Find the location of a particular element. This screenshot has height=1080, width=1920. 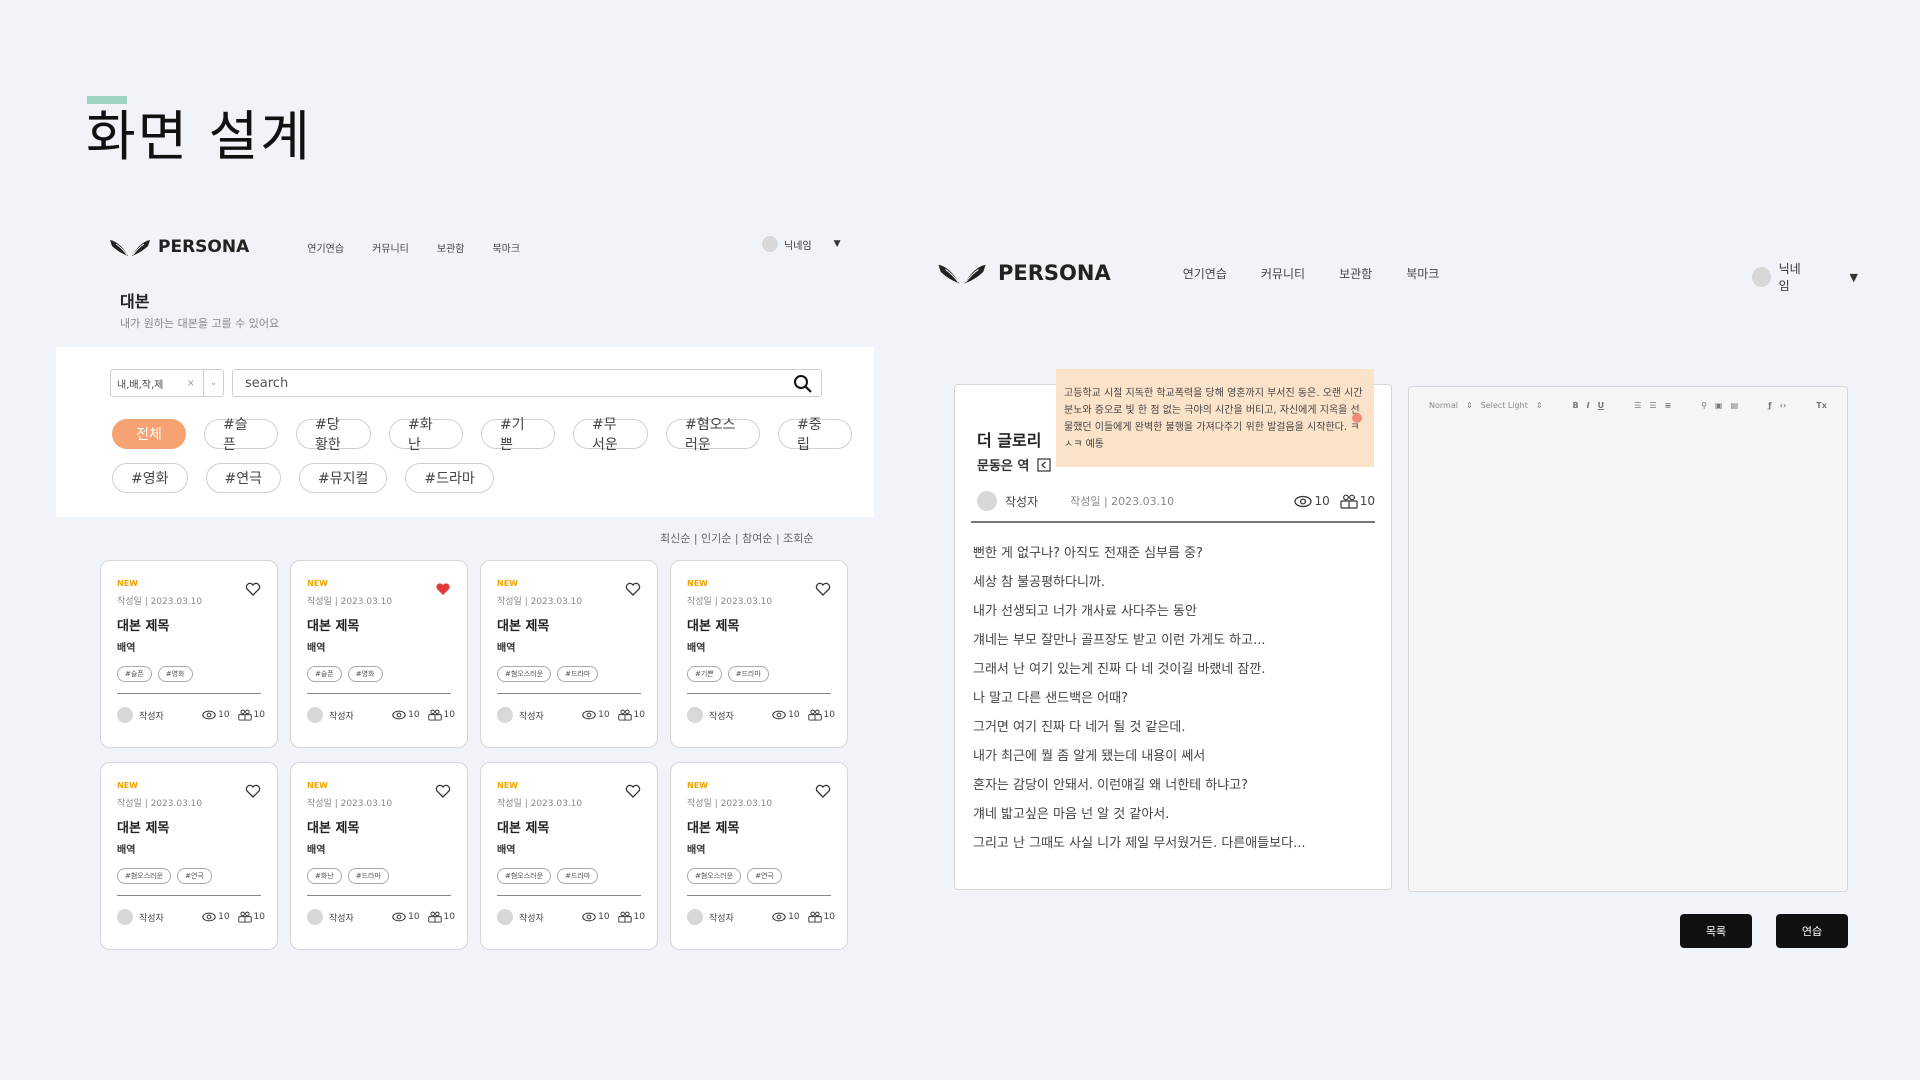

tag-chip: #슬픈 is located at coordinates (241, 435).